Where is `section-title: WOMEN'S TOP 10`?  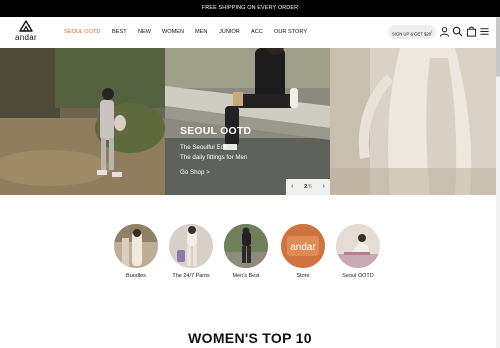 section-title: WOMEN'S TOP 10 is located at coordinates (250, 338).